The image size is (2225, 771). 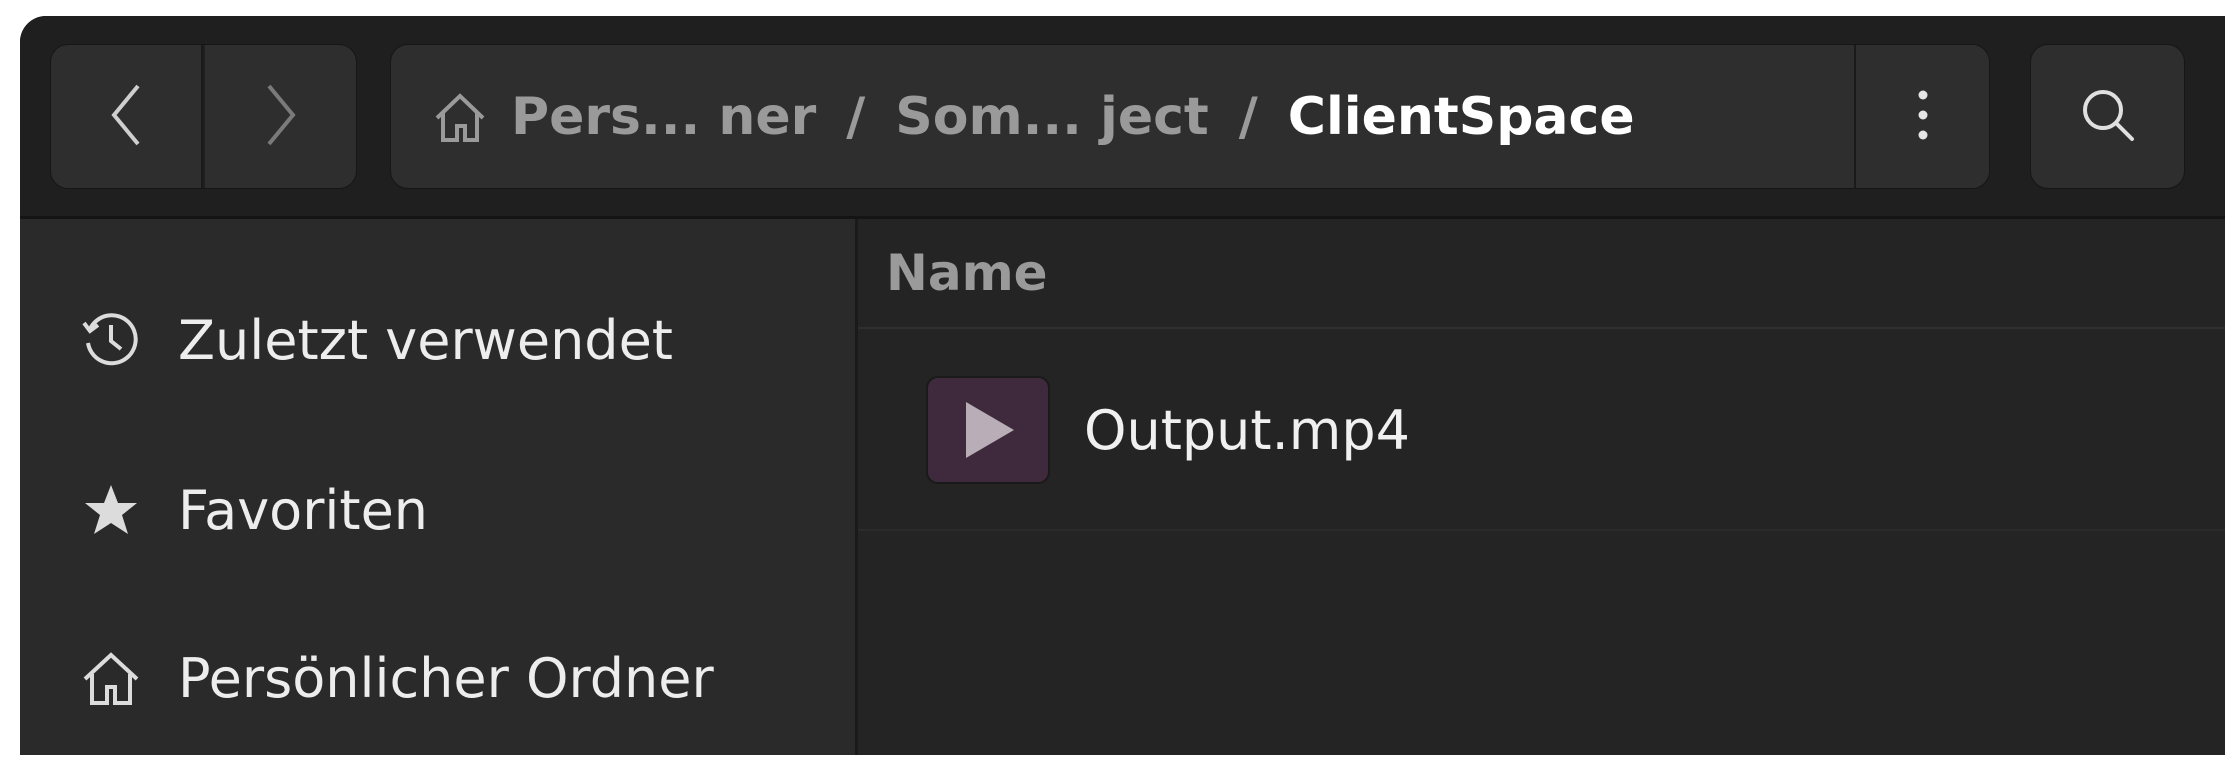 I want to click on sidebar-item-home: Persönlicher Ordner, so click(x=437, y=678).